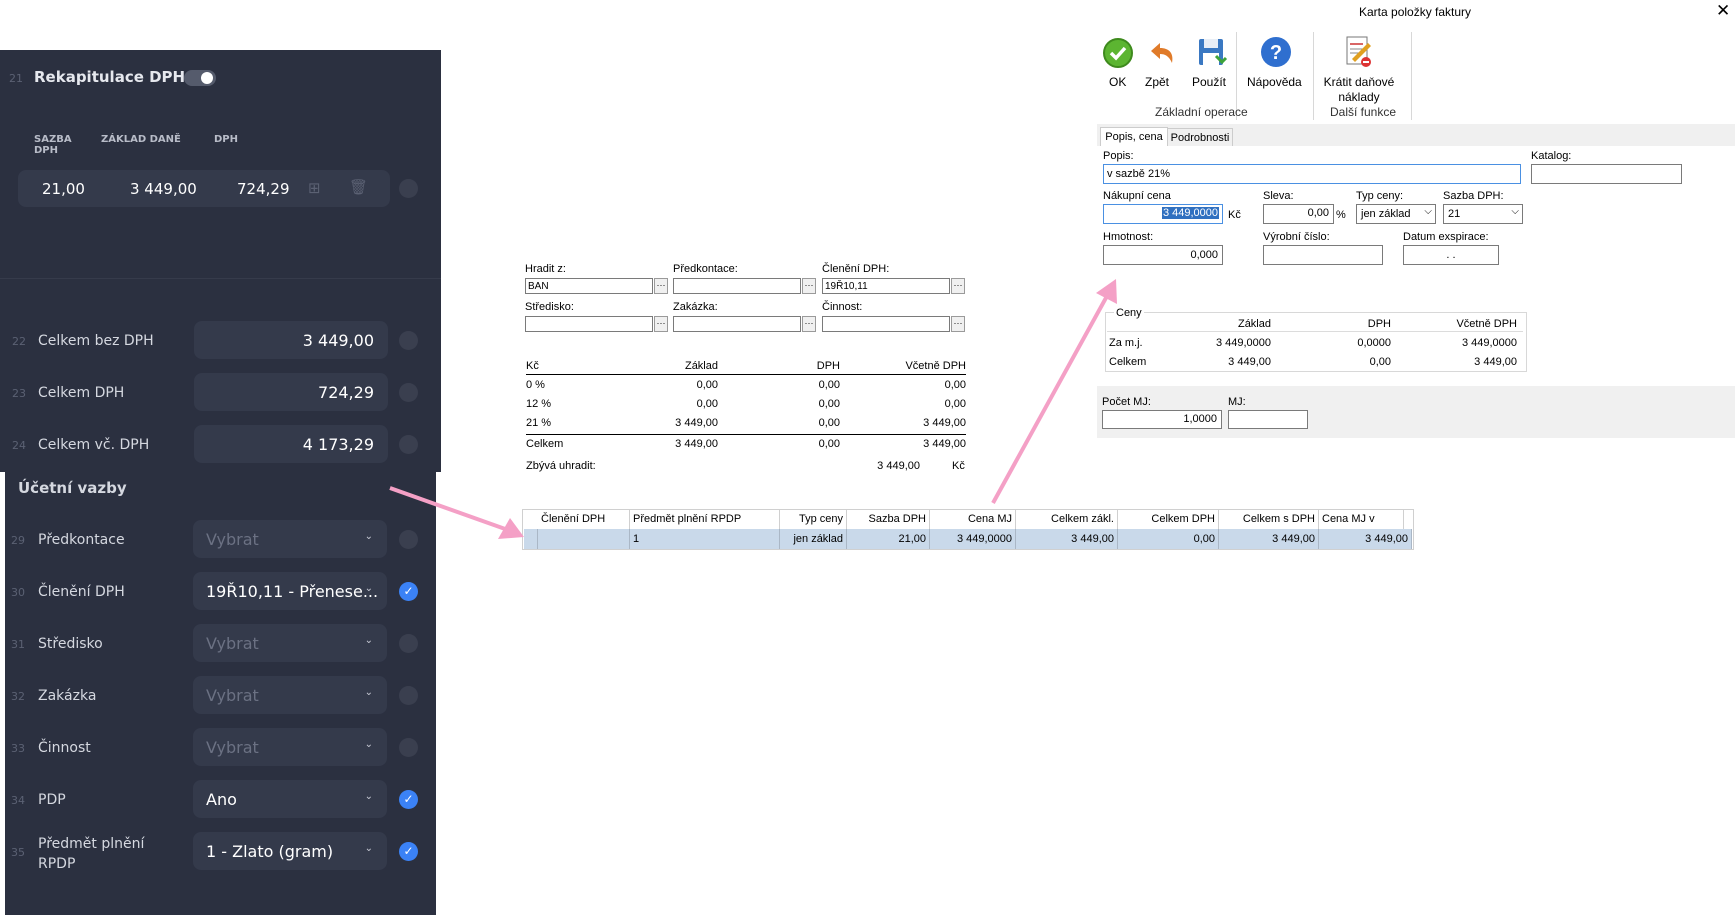  Describe the element at coordinates (456, 512) in the screenshot. I see `pink-arrow-to-grid` at that location.